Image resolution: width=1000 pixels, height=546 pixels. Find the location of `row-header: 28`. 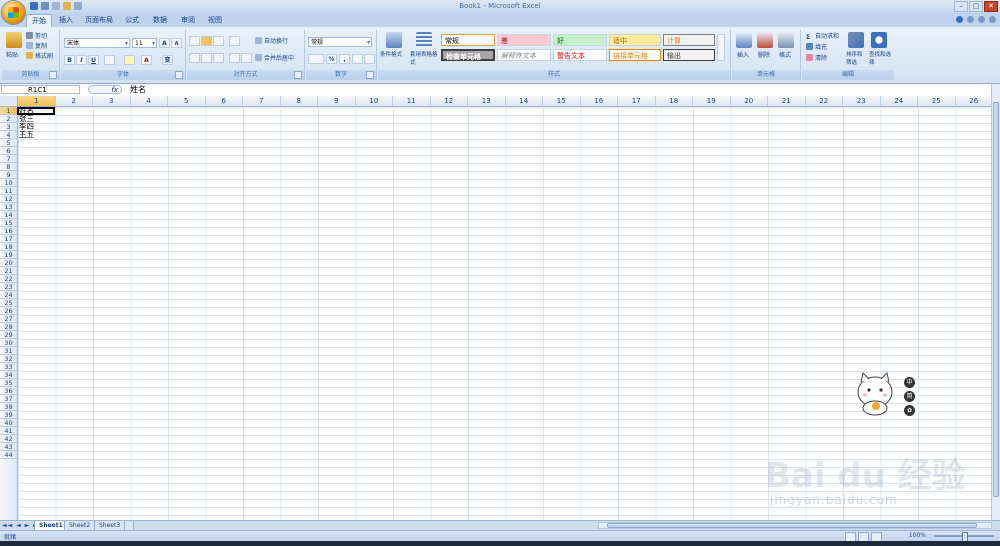

row-header: 28 is located at coordinates (8, 327).